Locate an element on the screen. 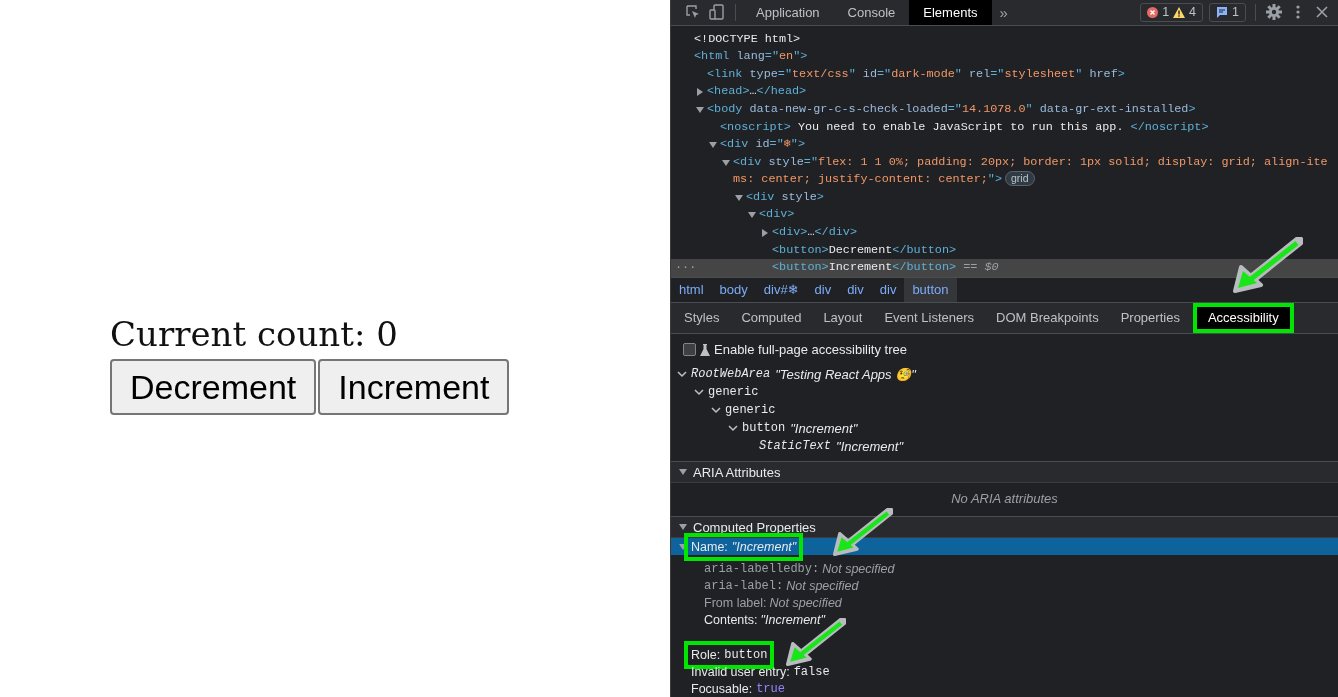 This screenshot has width=1338, height=697. section-title: ARIA Attributes is located at coordinates (737, 472).